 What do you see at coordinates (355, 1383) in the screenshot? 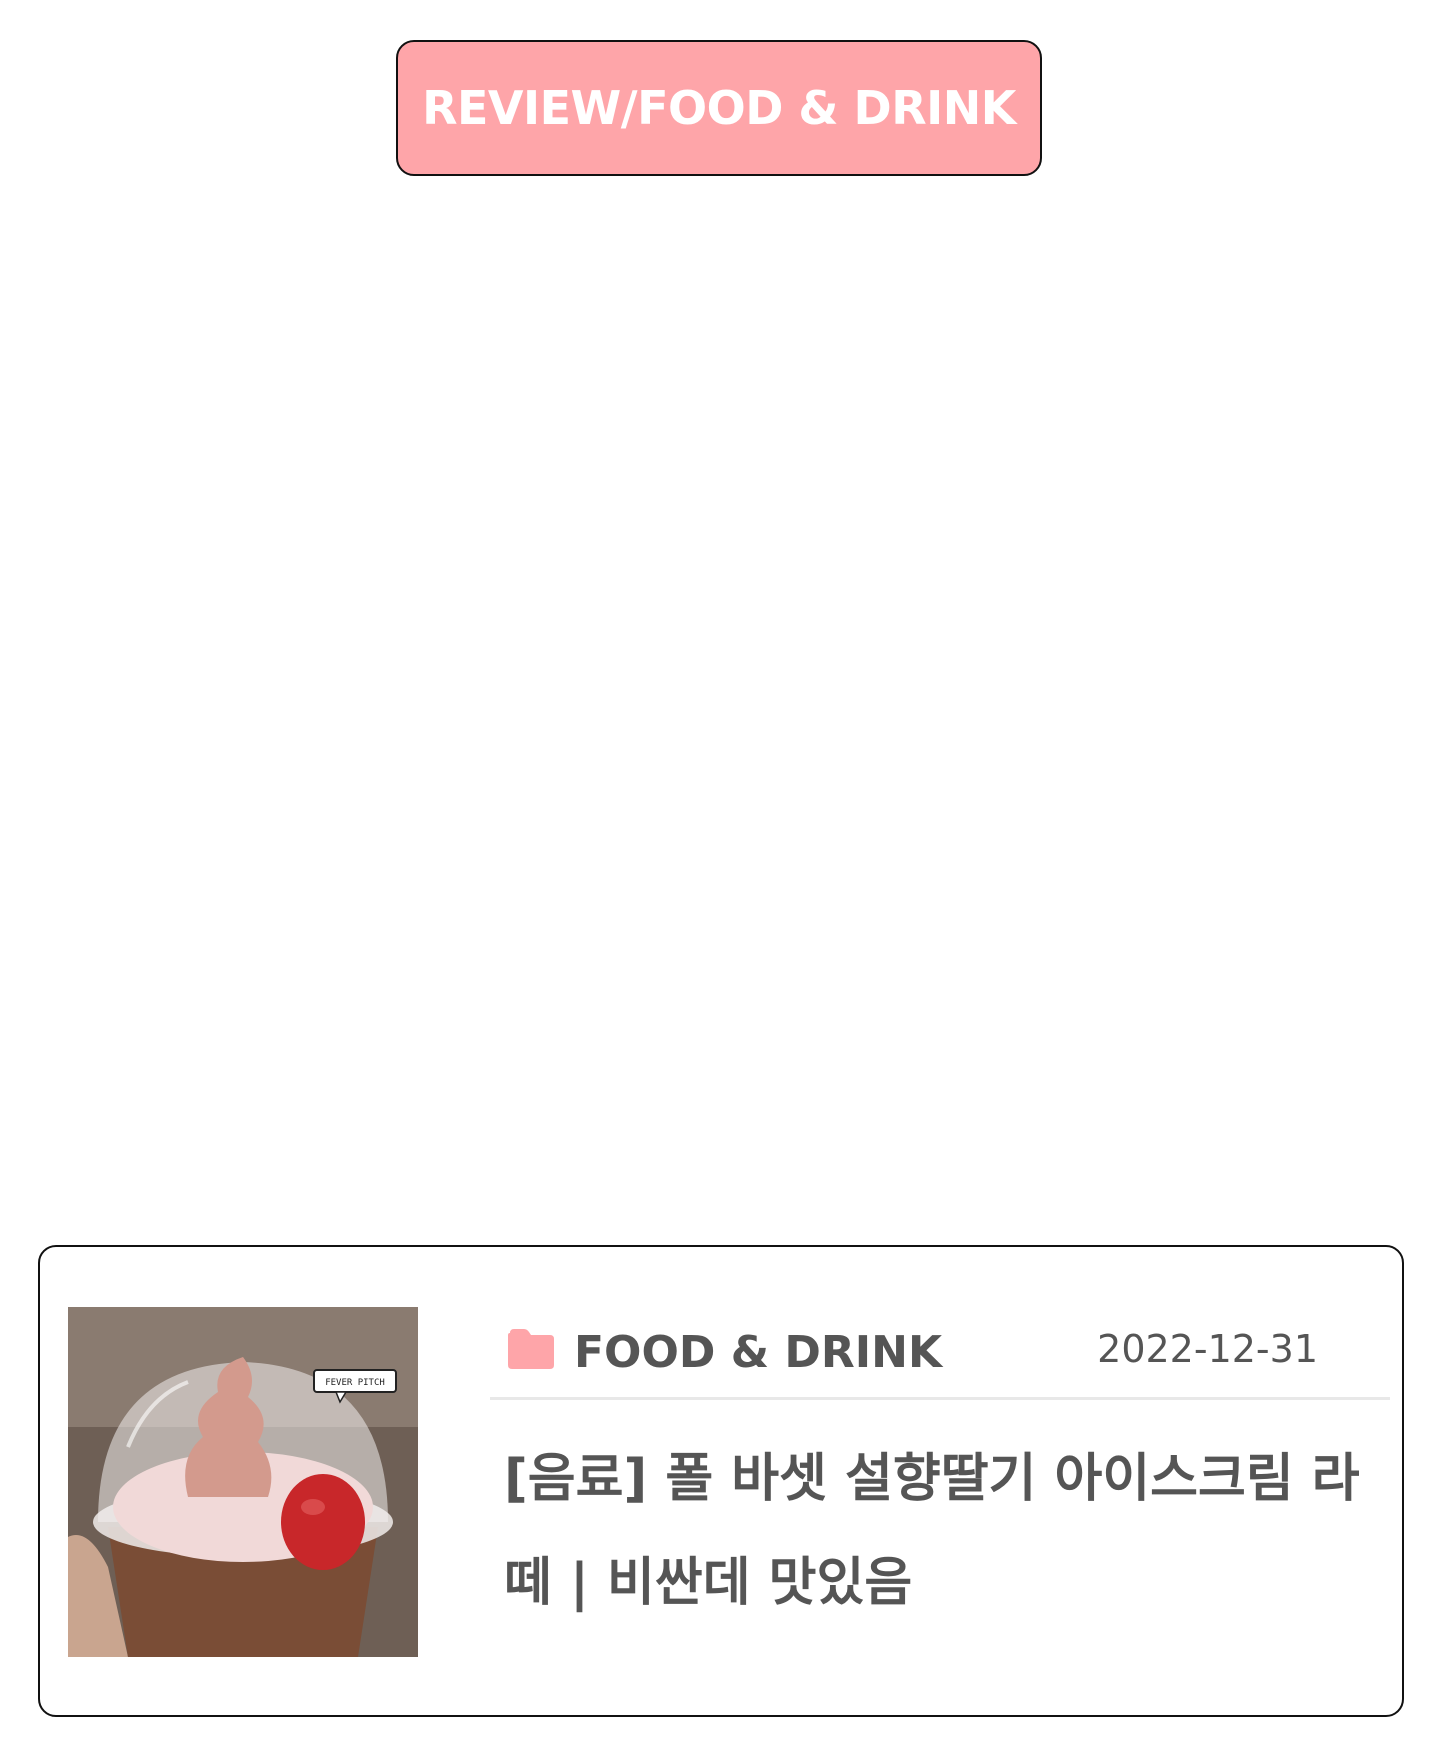
I see `thumbnail-sticker-text: FEVER PITCH` at bounding box center [355, 1383].